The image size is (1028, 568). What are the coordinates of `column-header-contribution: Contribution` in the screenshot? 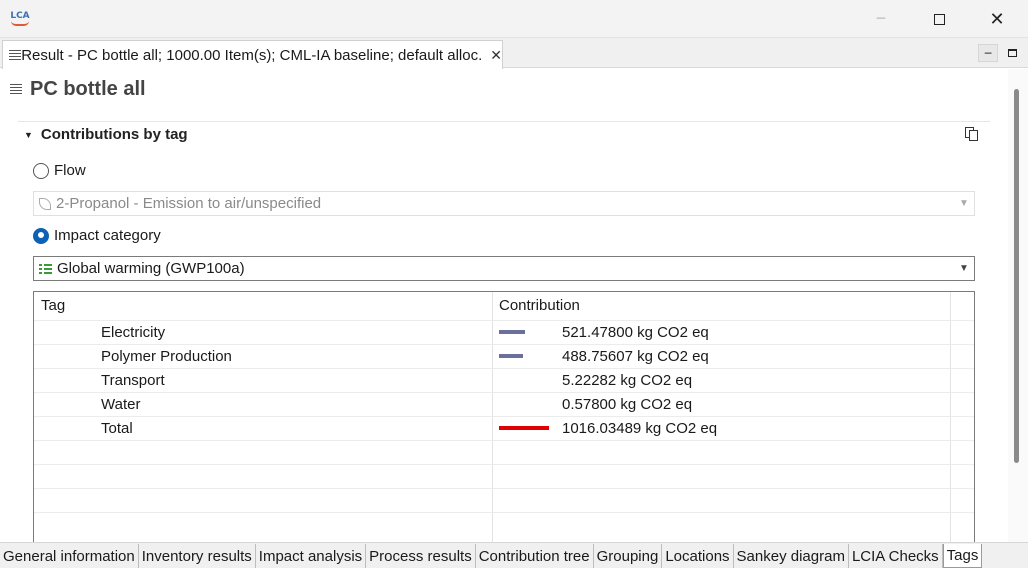 It's located at (539, 305).